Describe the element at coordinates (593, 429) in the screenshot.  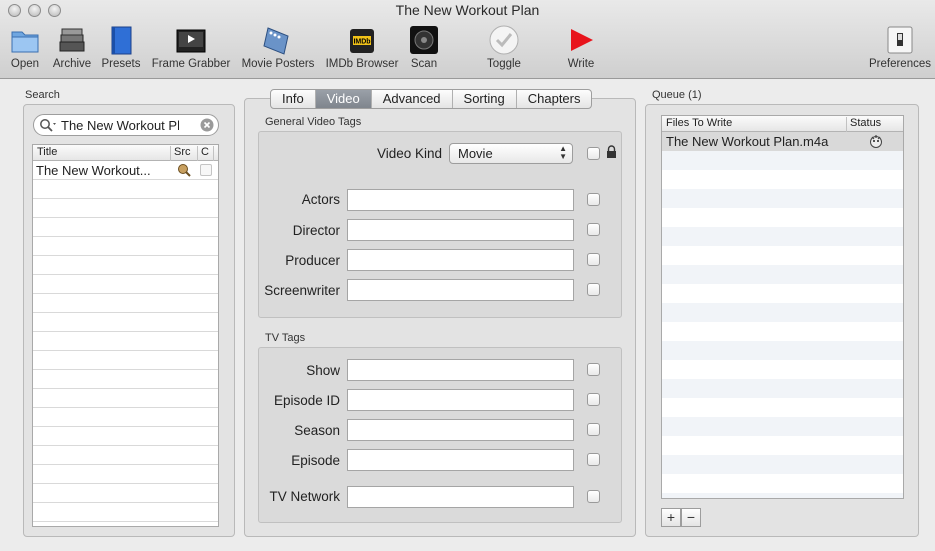
I see `season-checkbox` at that location.